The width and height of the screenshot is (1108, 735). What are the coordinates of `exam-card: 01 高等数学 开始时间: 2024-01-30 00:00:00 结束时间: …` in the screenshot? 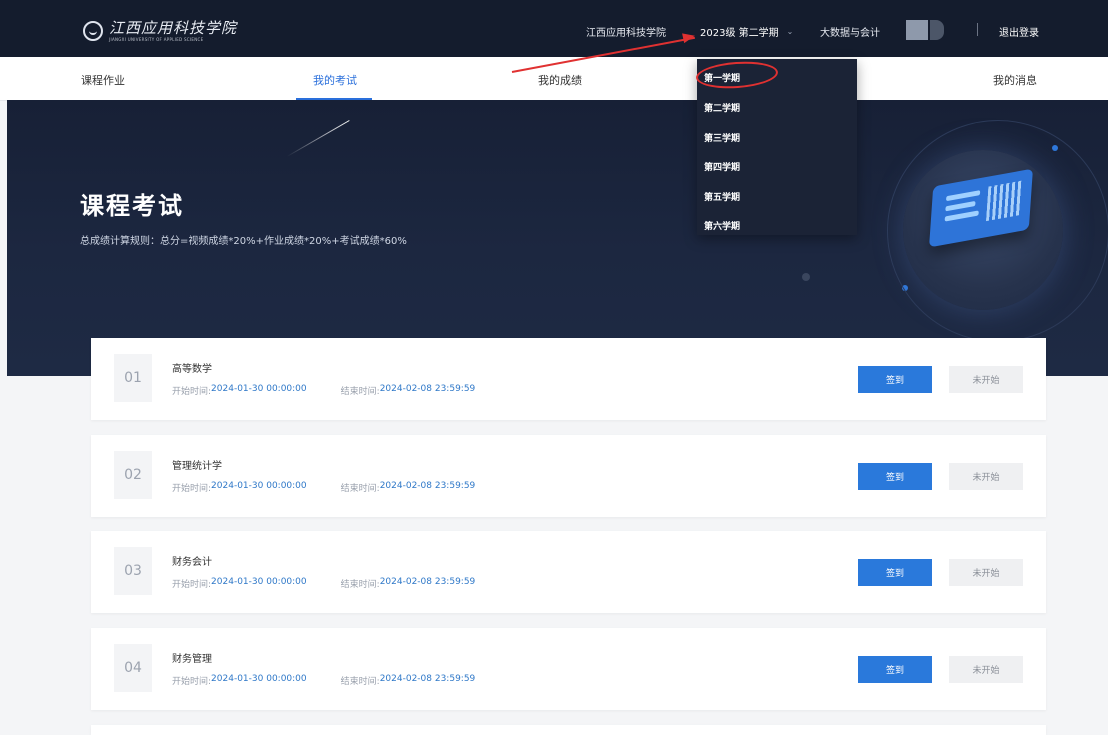 It's located at (568, 379).